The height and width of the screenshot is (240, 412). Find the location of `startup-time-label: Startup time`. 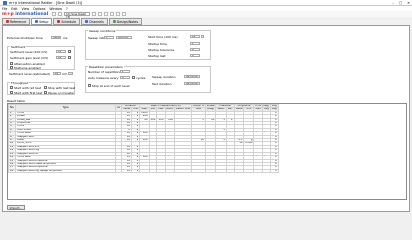

startup-time-label: Startup time is located at coordinates (157, 44).